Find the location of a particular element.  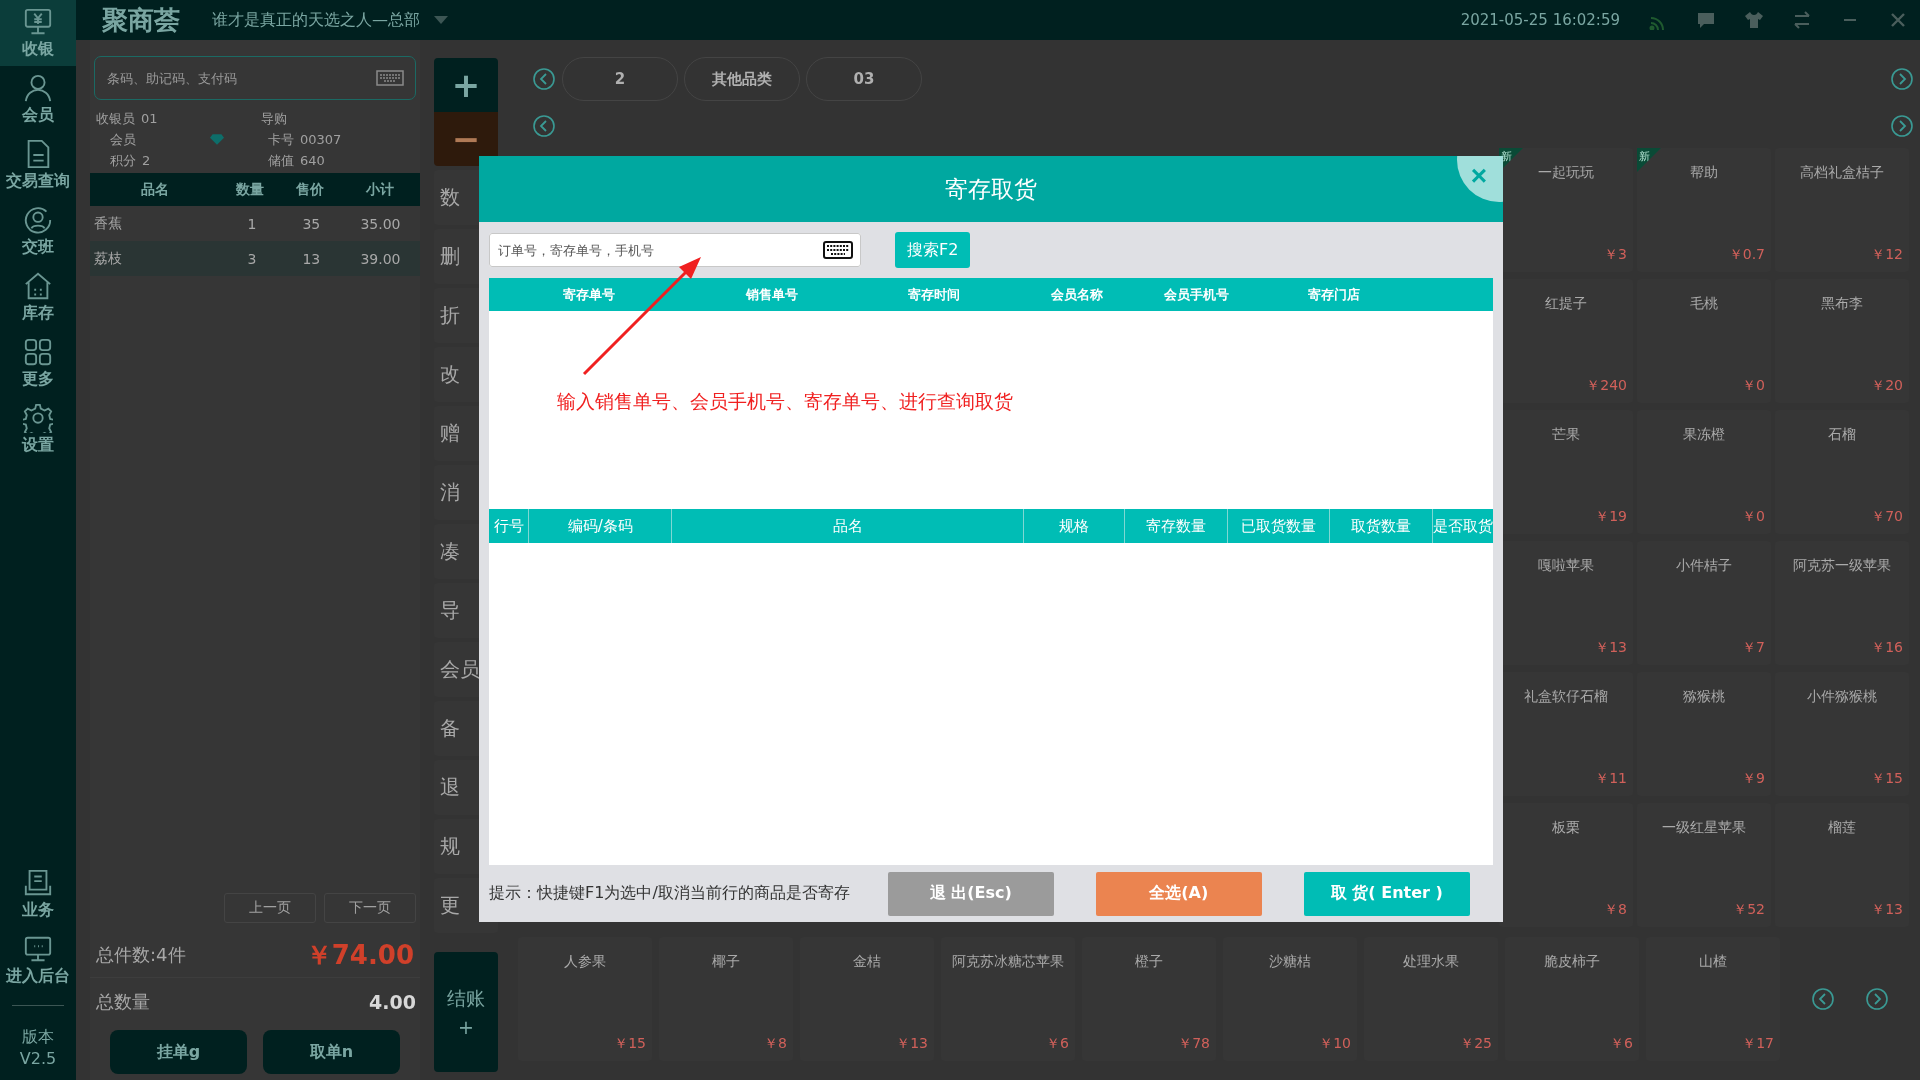

sidebar-item: 会员 is located at coordinates (38, 99).